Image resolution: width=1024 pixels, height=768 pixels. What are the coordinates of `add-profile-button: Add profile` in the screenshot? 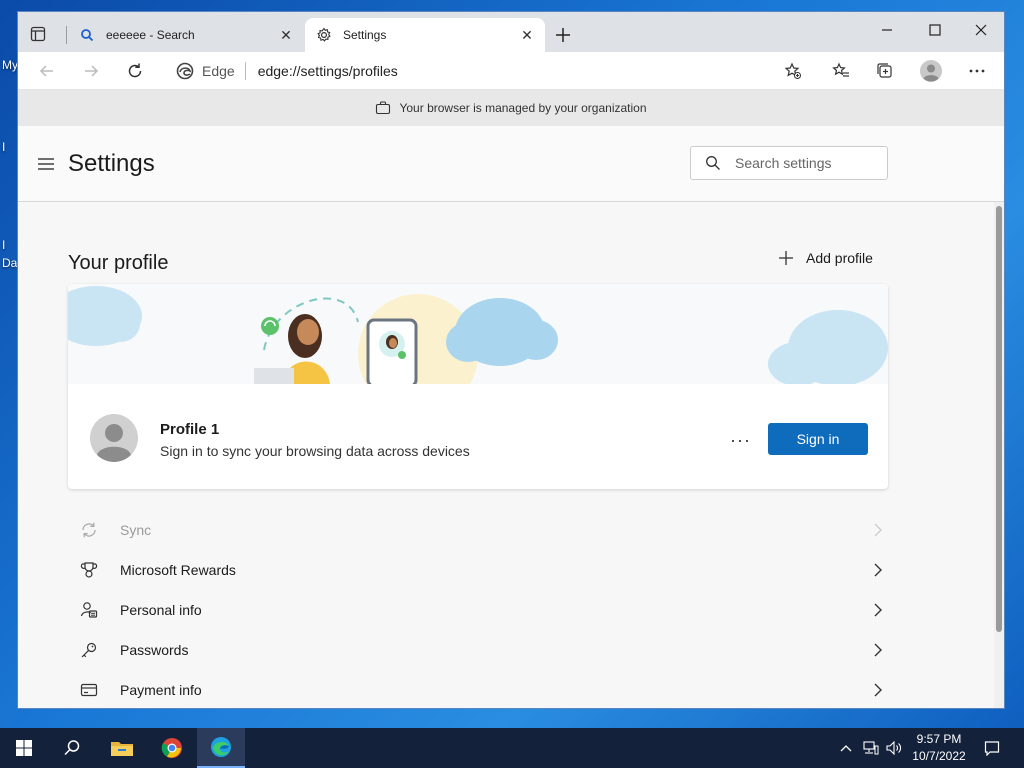 It's located at (825, 258).